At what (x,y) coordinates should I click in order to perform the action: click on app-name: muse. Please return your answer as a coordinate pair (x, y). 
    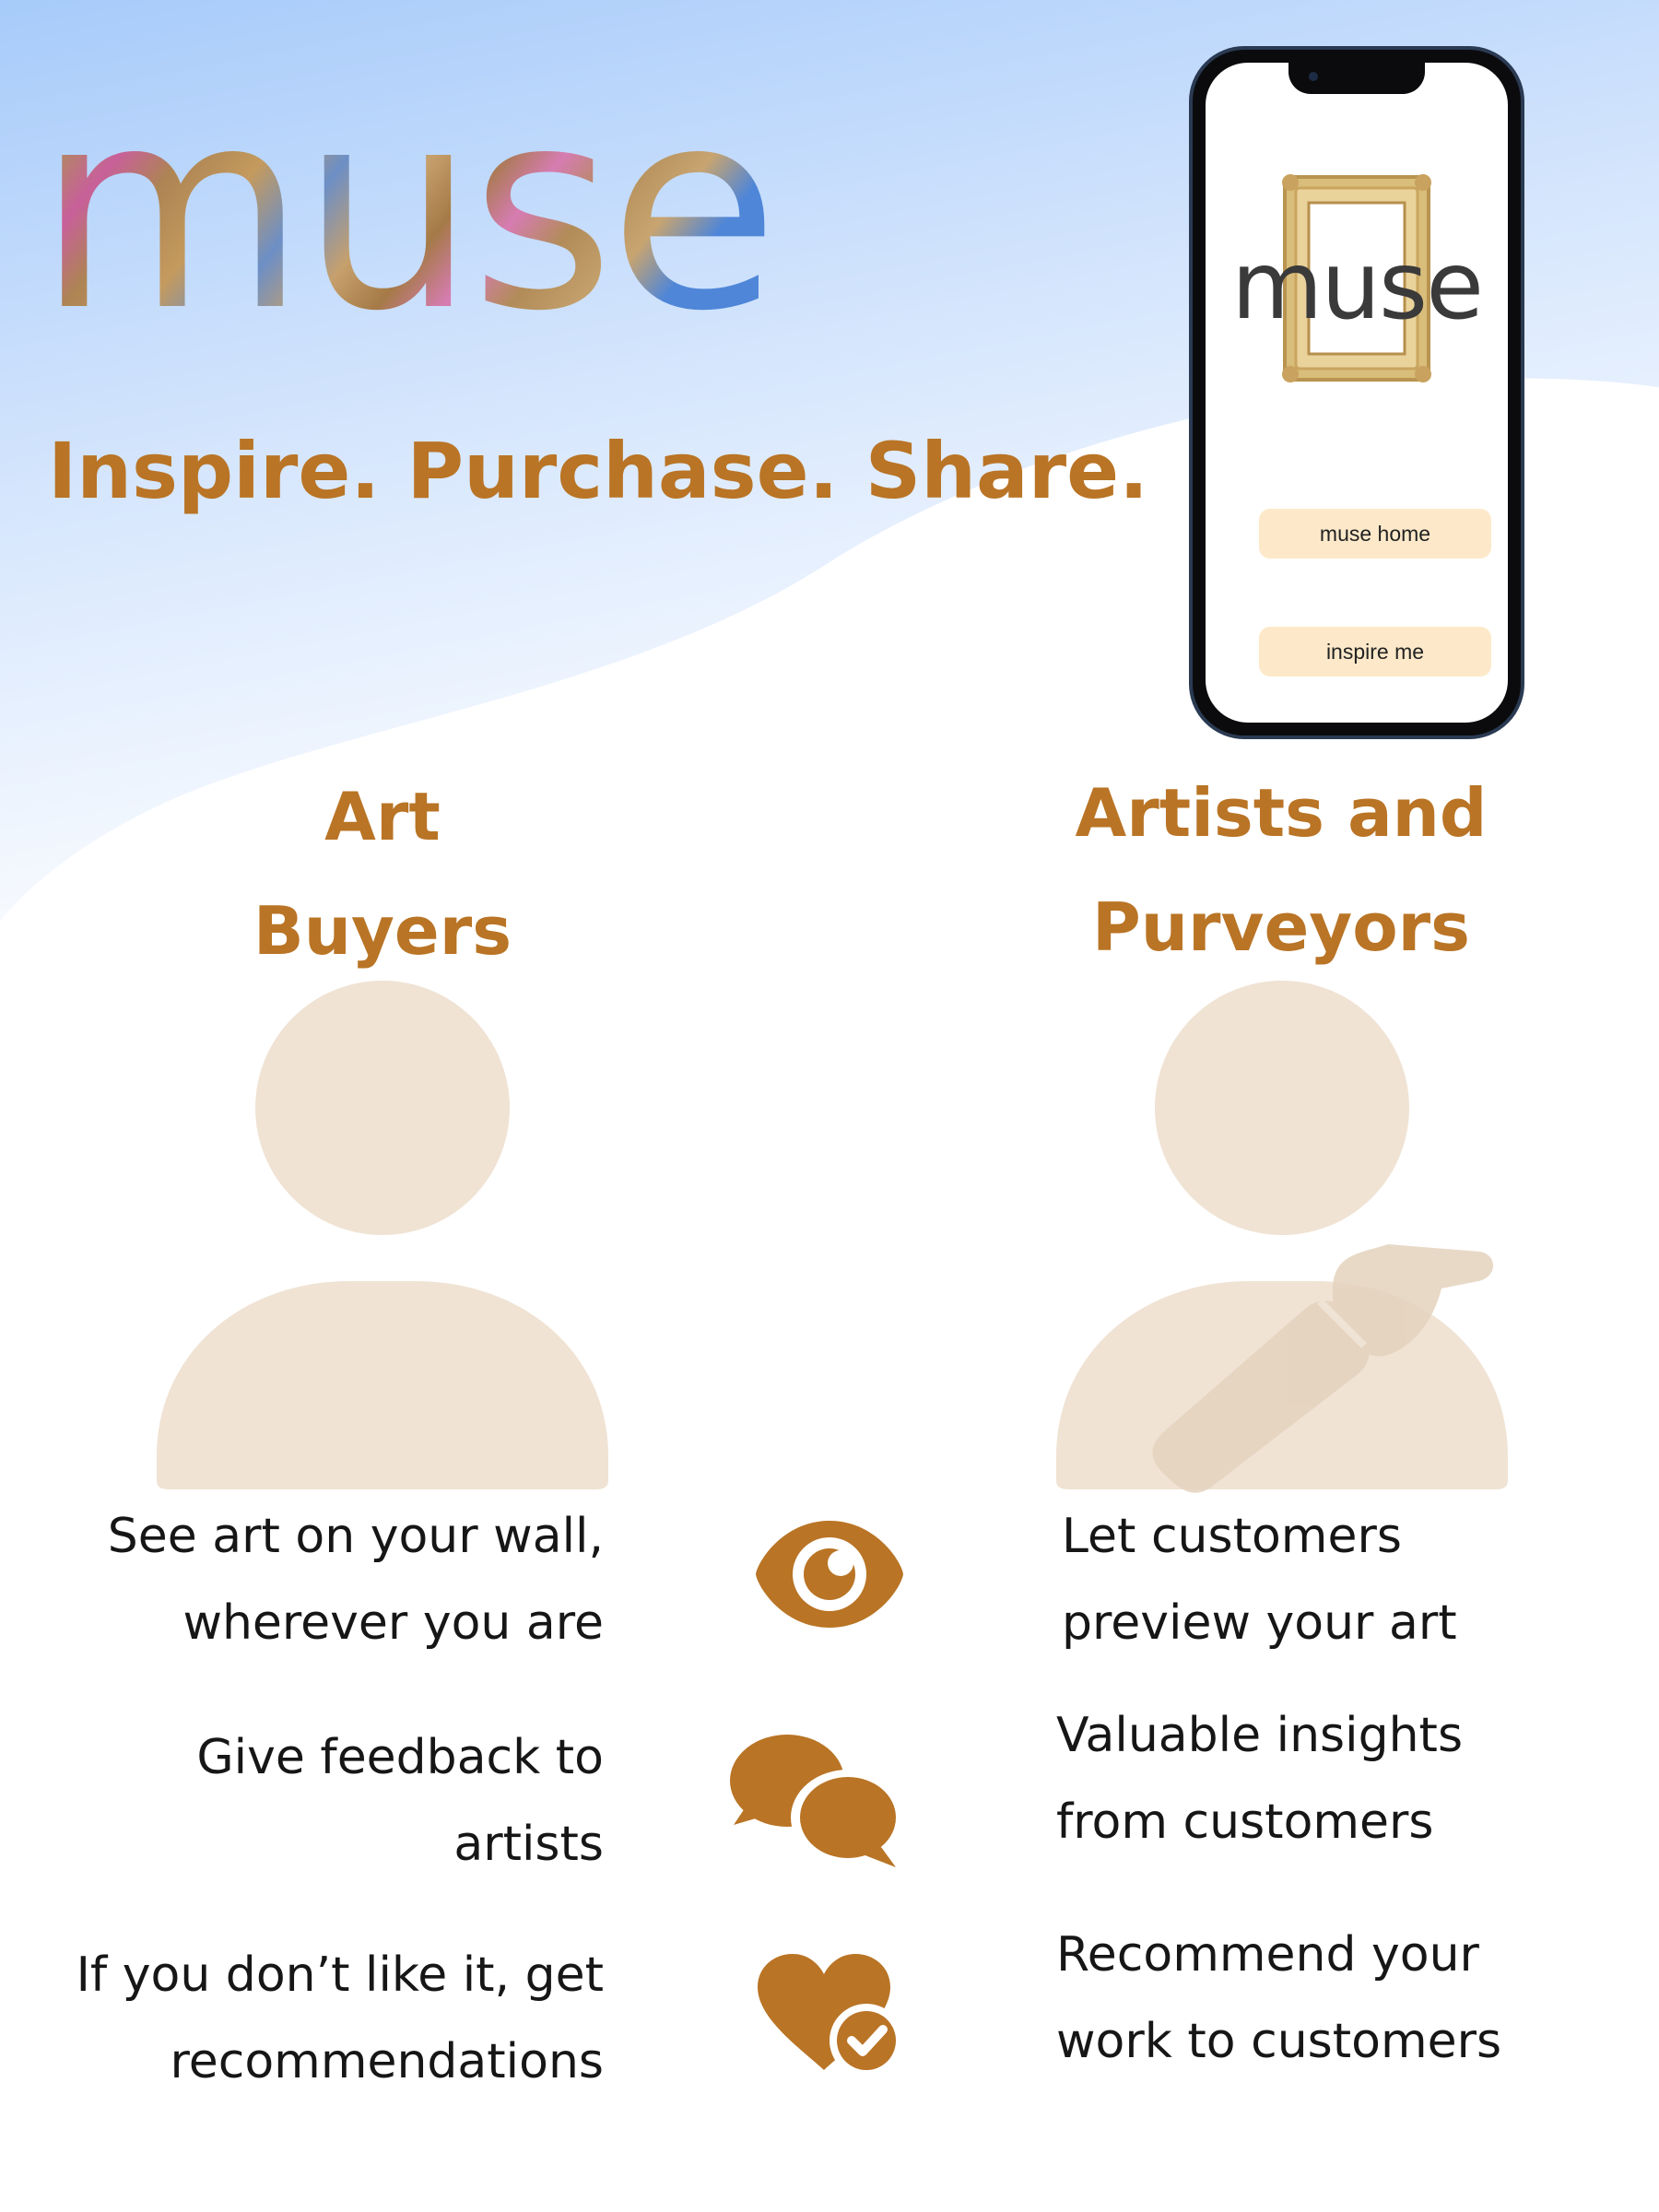
    Looking at the image, I should click on (1357, 286).